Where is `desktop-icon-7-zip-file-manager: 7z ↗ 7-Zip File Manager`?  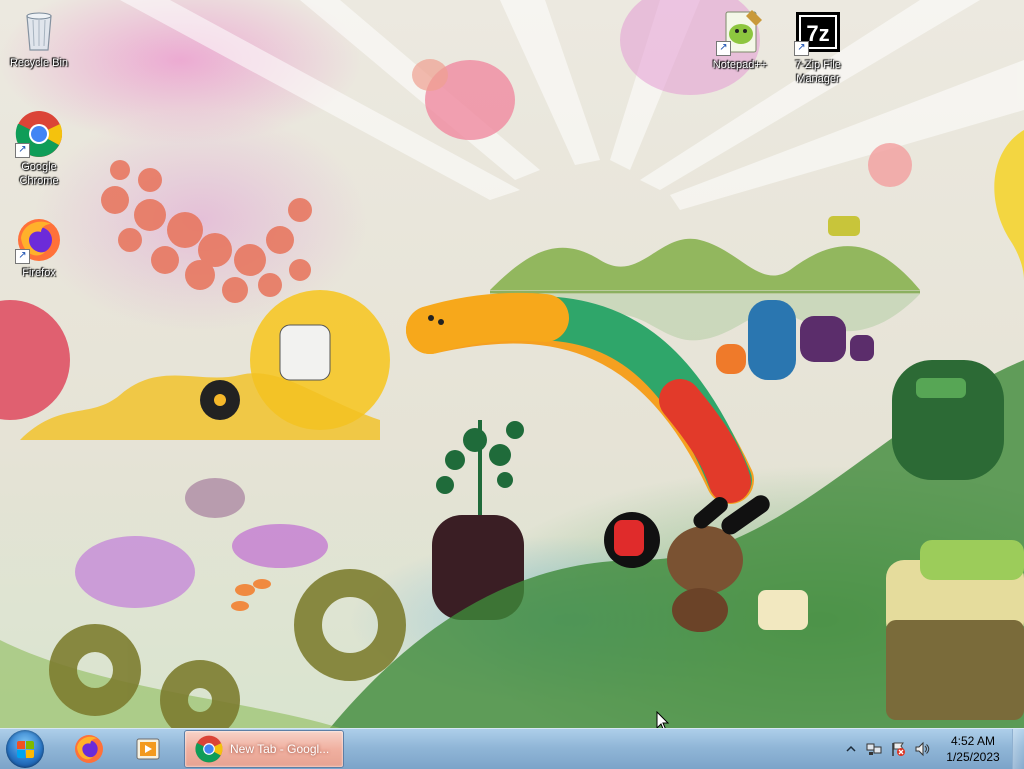 desktop-icon-7-zip-file-manager: 7z ↗ 7-Zip File Manager is located at coordinates (818, 47).